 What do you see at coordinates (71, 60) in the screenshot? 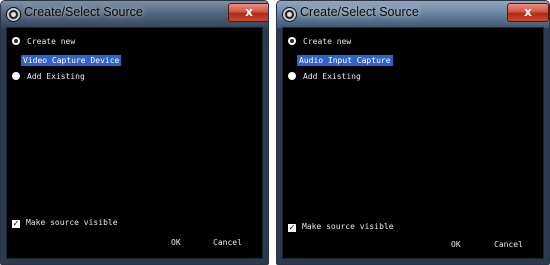
I see `source-type-item: Video Capture Device` at bounding box center [71, 60].